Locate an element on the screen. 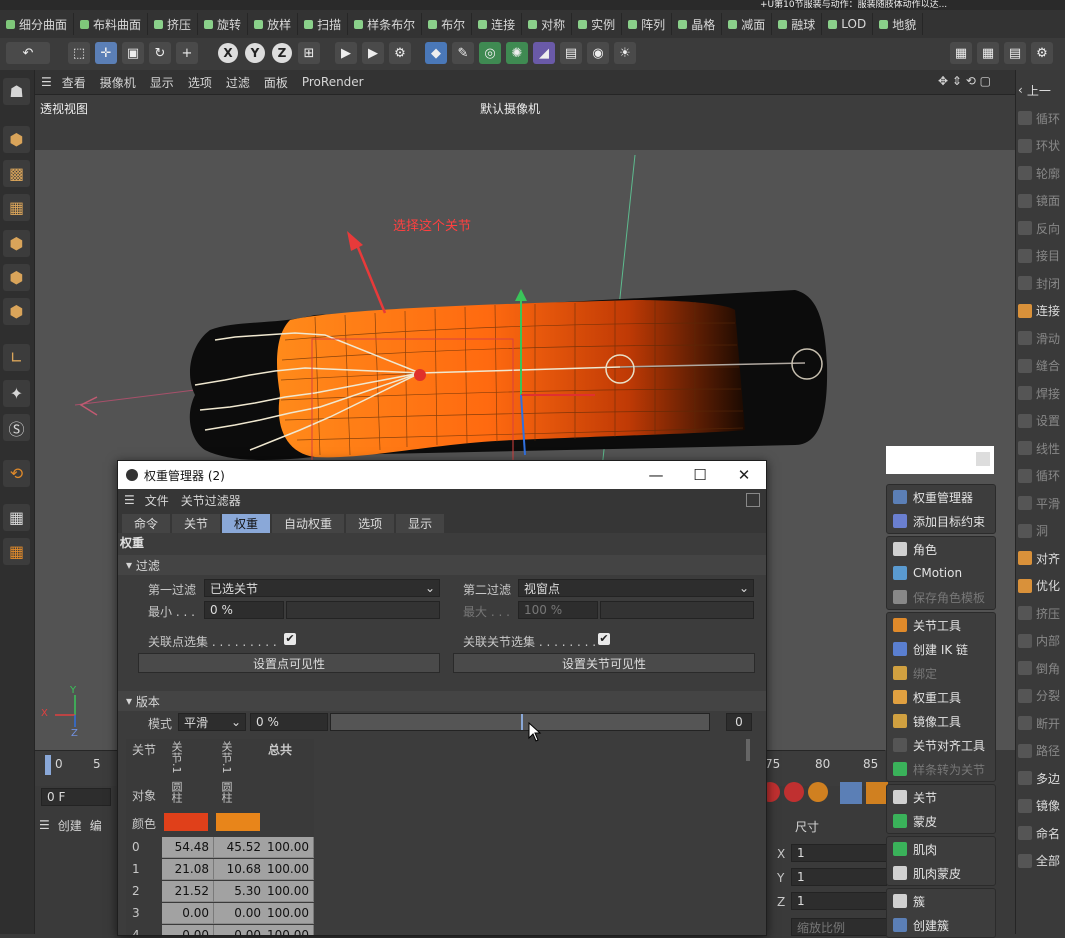 The width and height of the screenshot is (1065, 938). z-axis-lock-icon: Z is located at coordinates (282, 53).